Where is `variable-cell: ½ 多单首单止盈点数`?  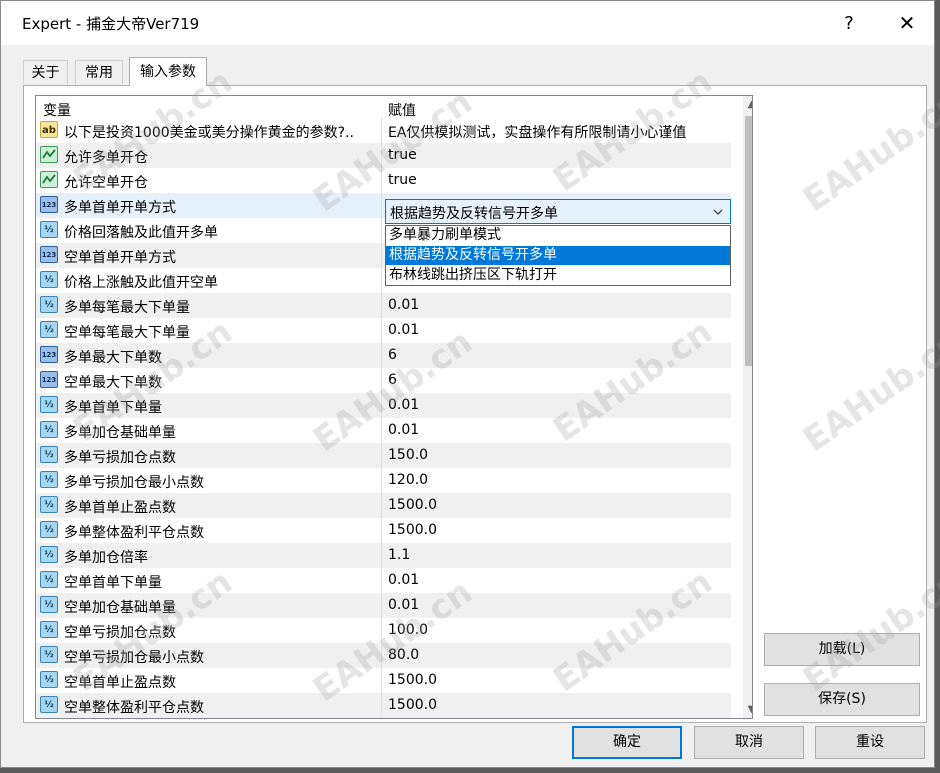 variable-cell: ½ 多单首单止盈点数 is located at coordinates (209, 505).